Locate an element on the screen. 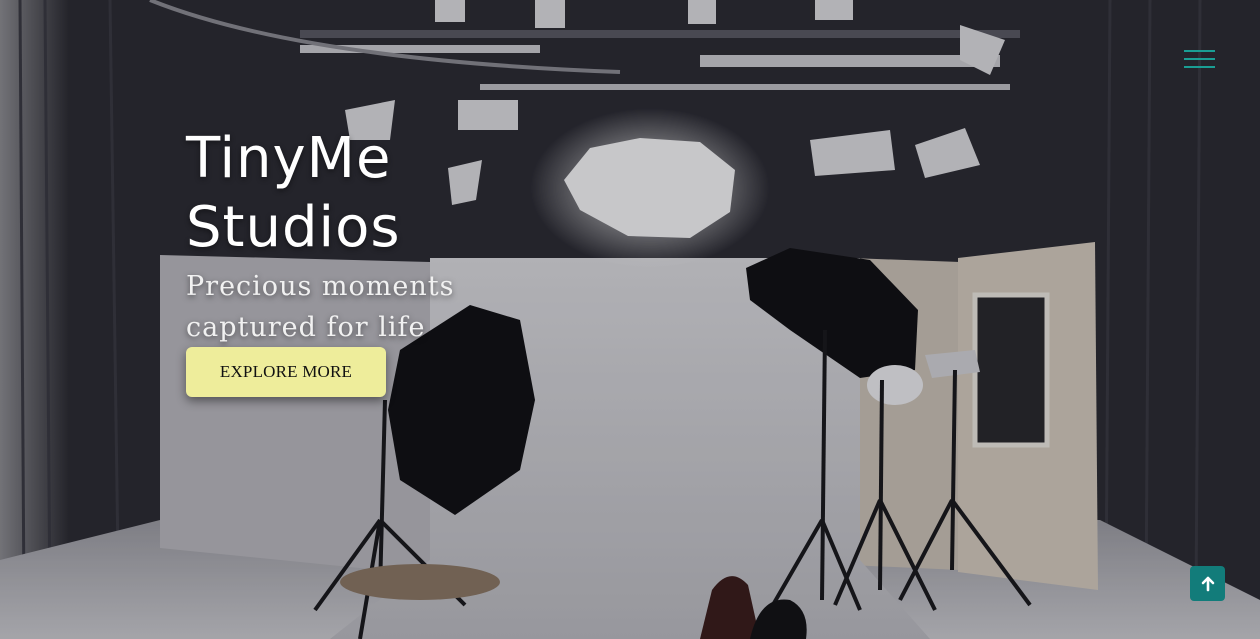  arrow-up-icon is located at coordinates (1207, 583).